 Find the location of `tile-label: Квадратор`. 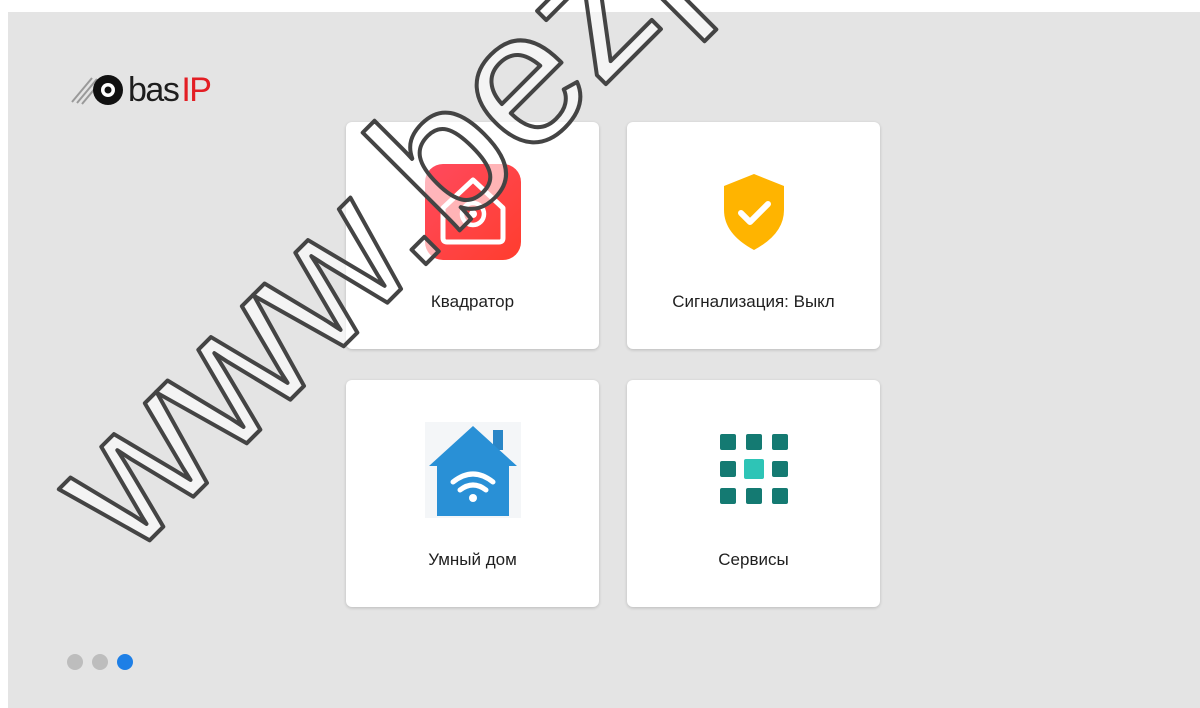

tile-label: Квадратор is located at coordinates (472, 301).